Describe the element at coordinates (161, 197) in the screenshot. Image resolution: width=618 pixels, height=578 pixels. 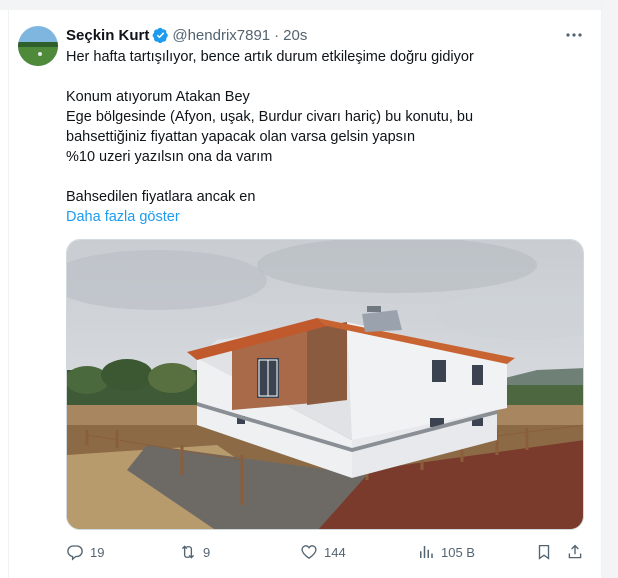
I see `tweet-line: Bahsedilen fiyatlara ancak en` at that location.